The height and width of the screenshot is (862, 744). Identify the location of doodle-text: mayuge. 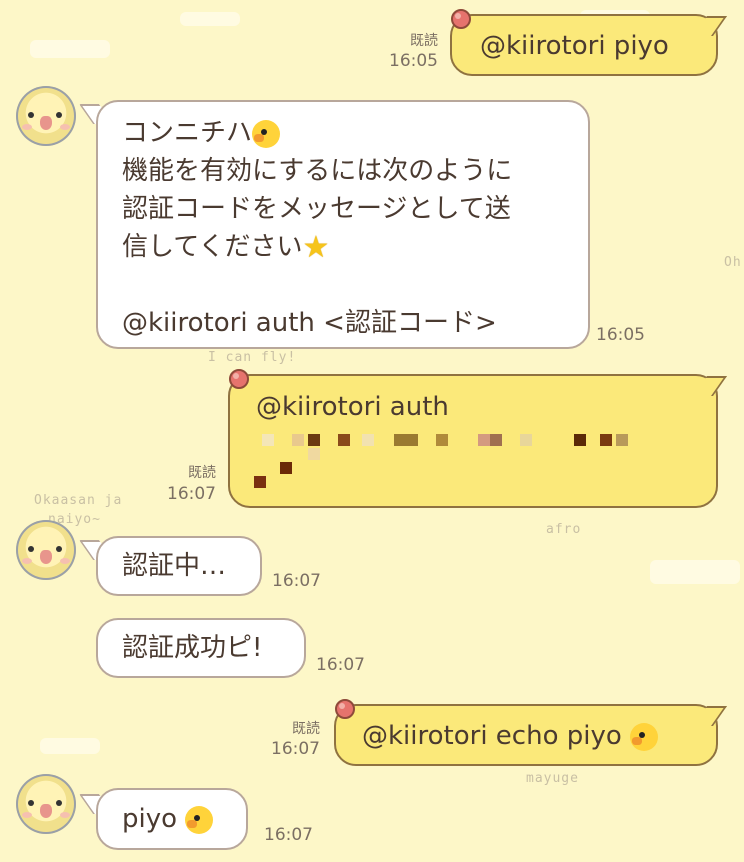
(552, 778).